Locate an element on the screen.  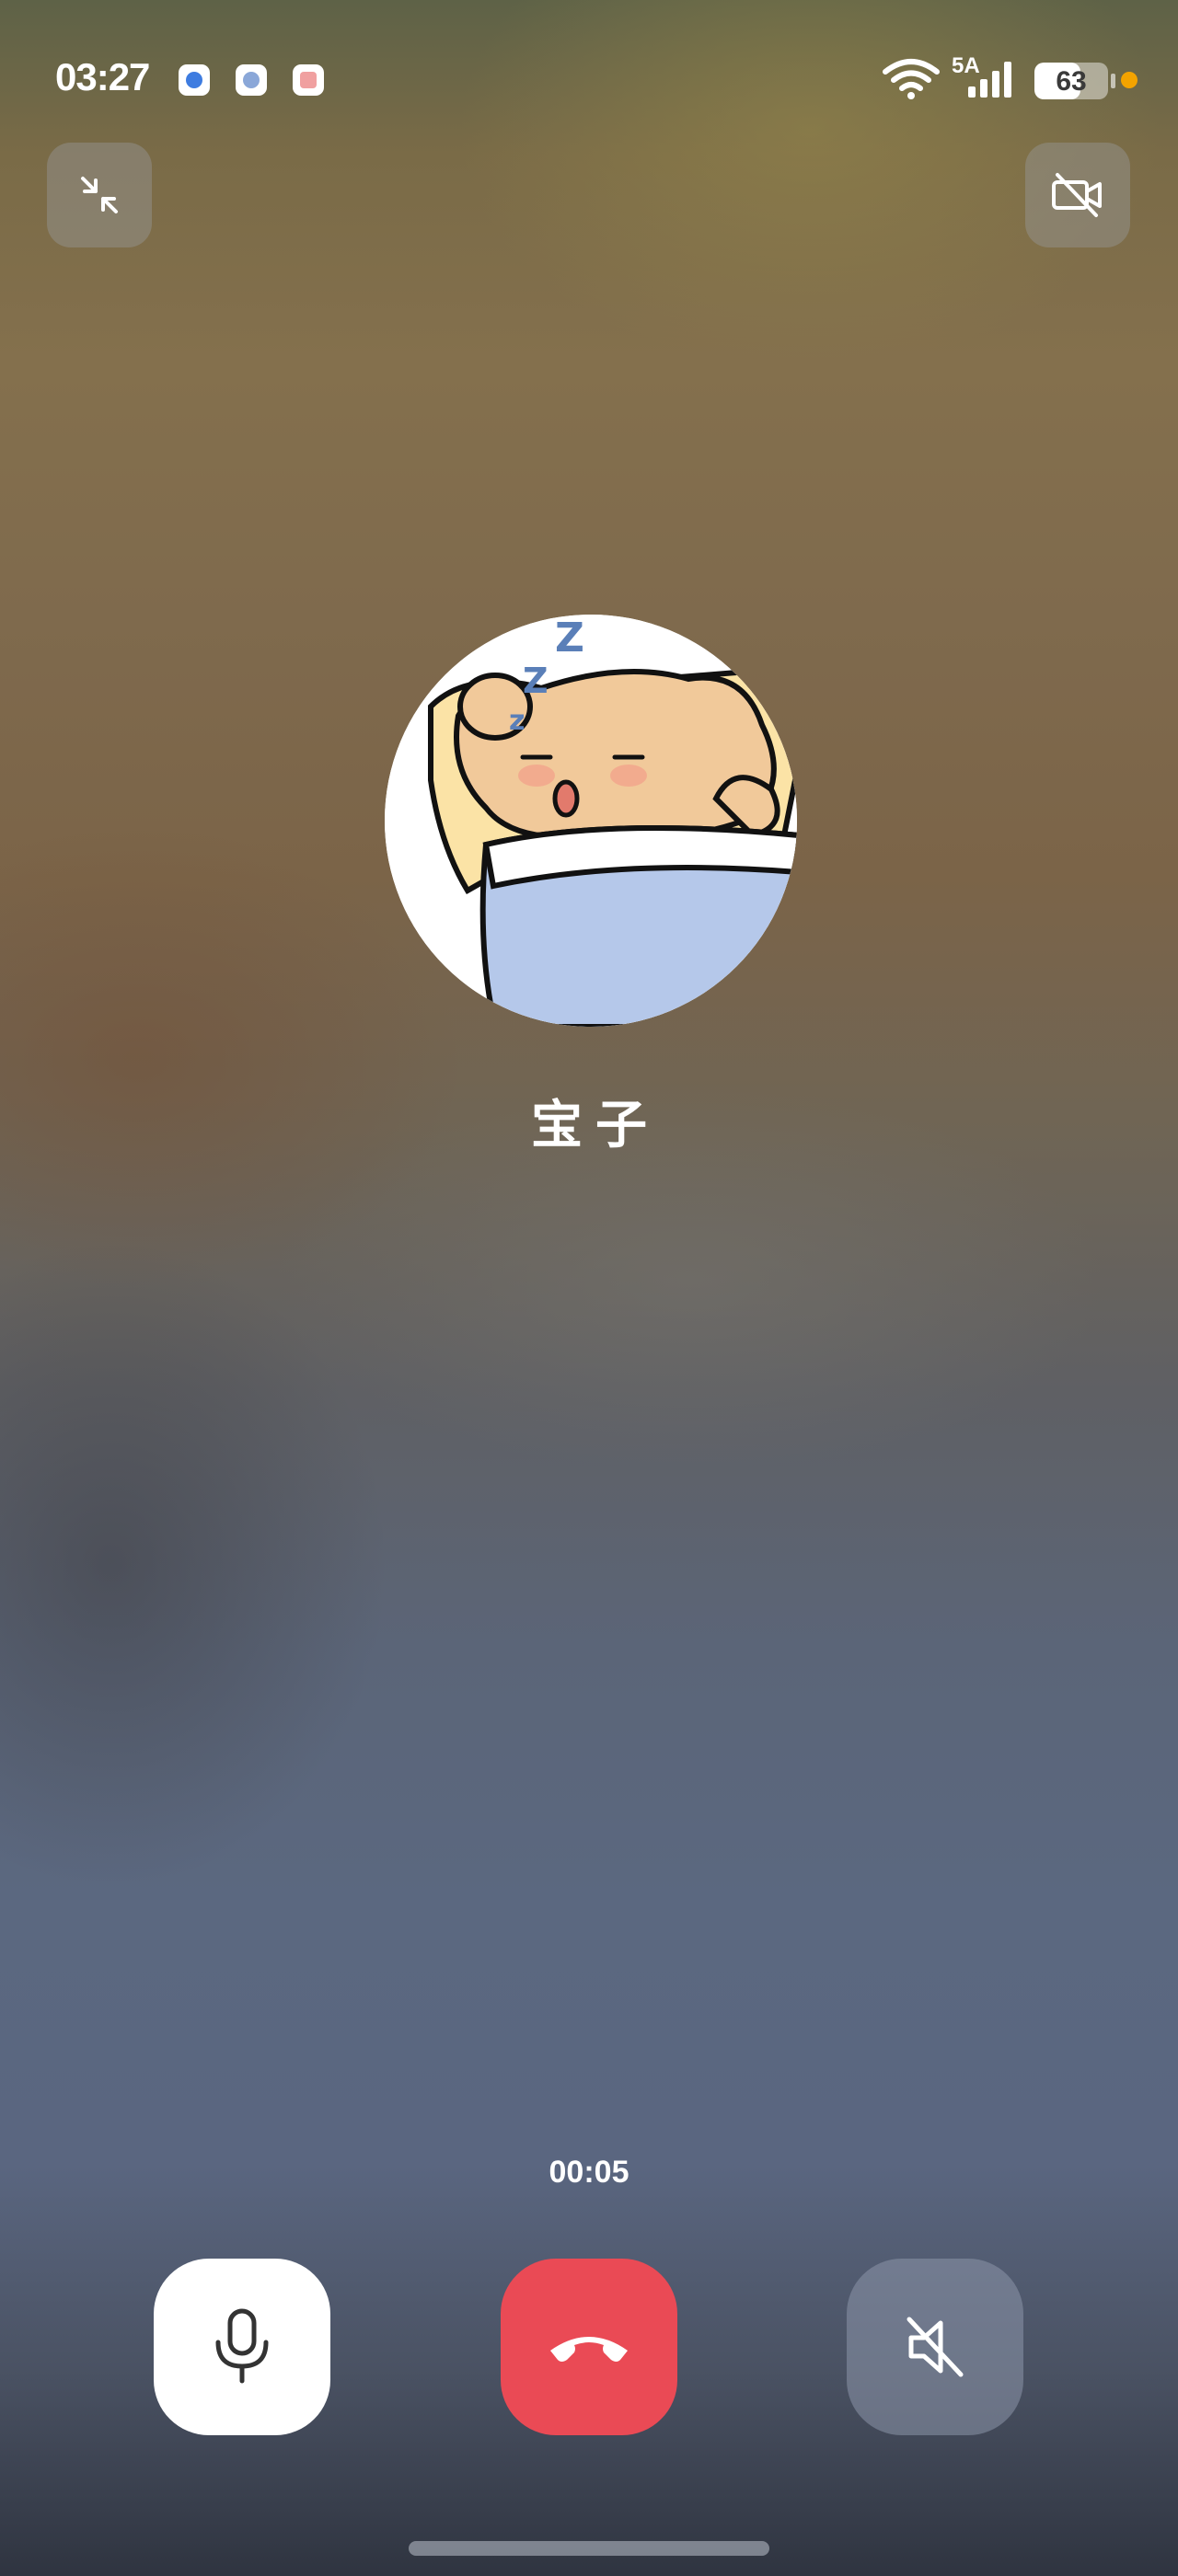
battery-indicator: 63 is located at coordinates (1071, 81).